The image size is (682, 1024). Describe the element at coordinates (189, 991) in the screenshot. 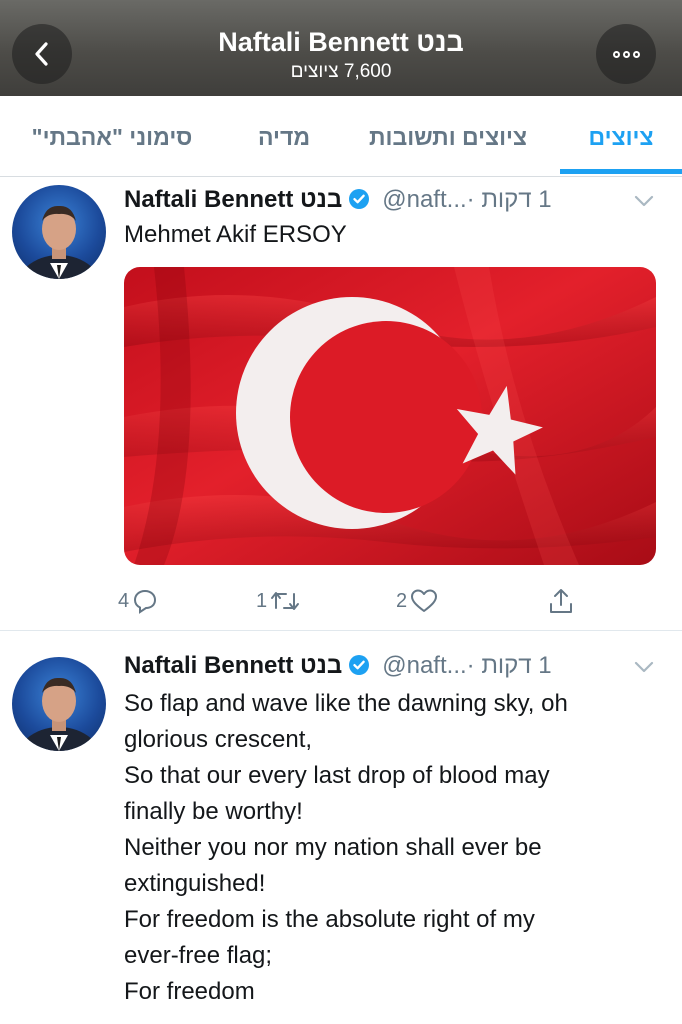

I see `tweet-text-line: For freedom` at that location.